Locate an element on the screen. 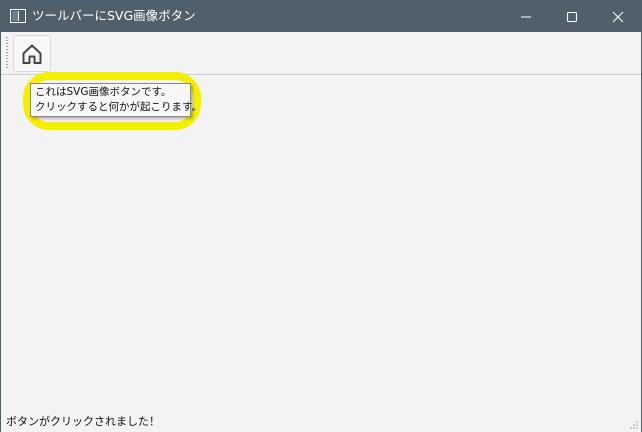 The height and width of the screenshot is (432, 642). maximize-icon is located at coordinates (572, 17).